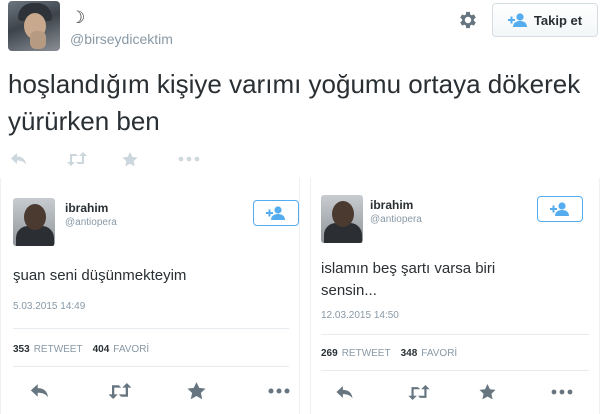 The height and width of the screenshot is (414, 600). I want to click on tweet-date: 12.03.2015 14:50, so click(360, 315).